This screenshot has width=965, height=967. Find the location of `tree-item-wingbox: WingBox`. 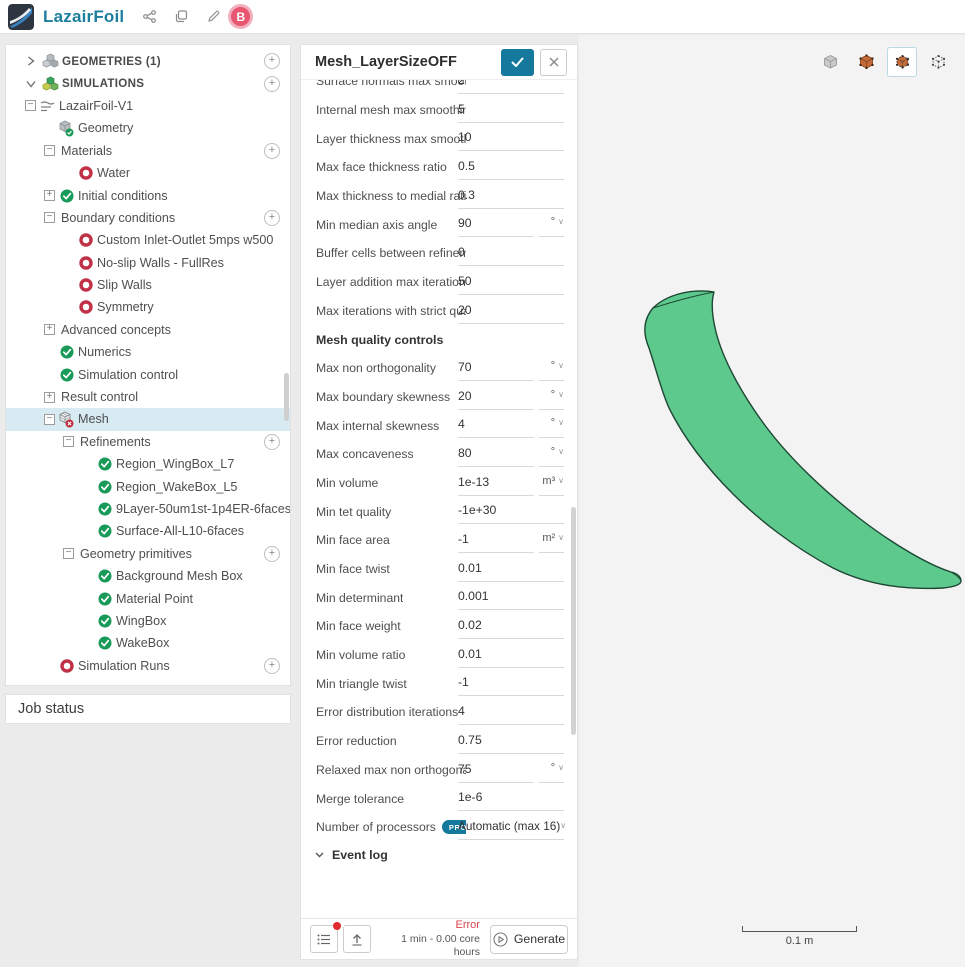

tree-item-wingbox: WingBox is located at coordinates (148, 621).